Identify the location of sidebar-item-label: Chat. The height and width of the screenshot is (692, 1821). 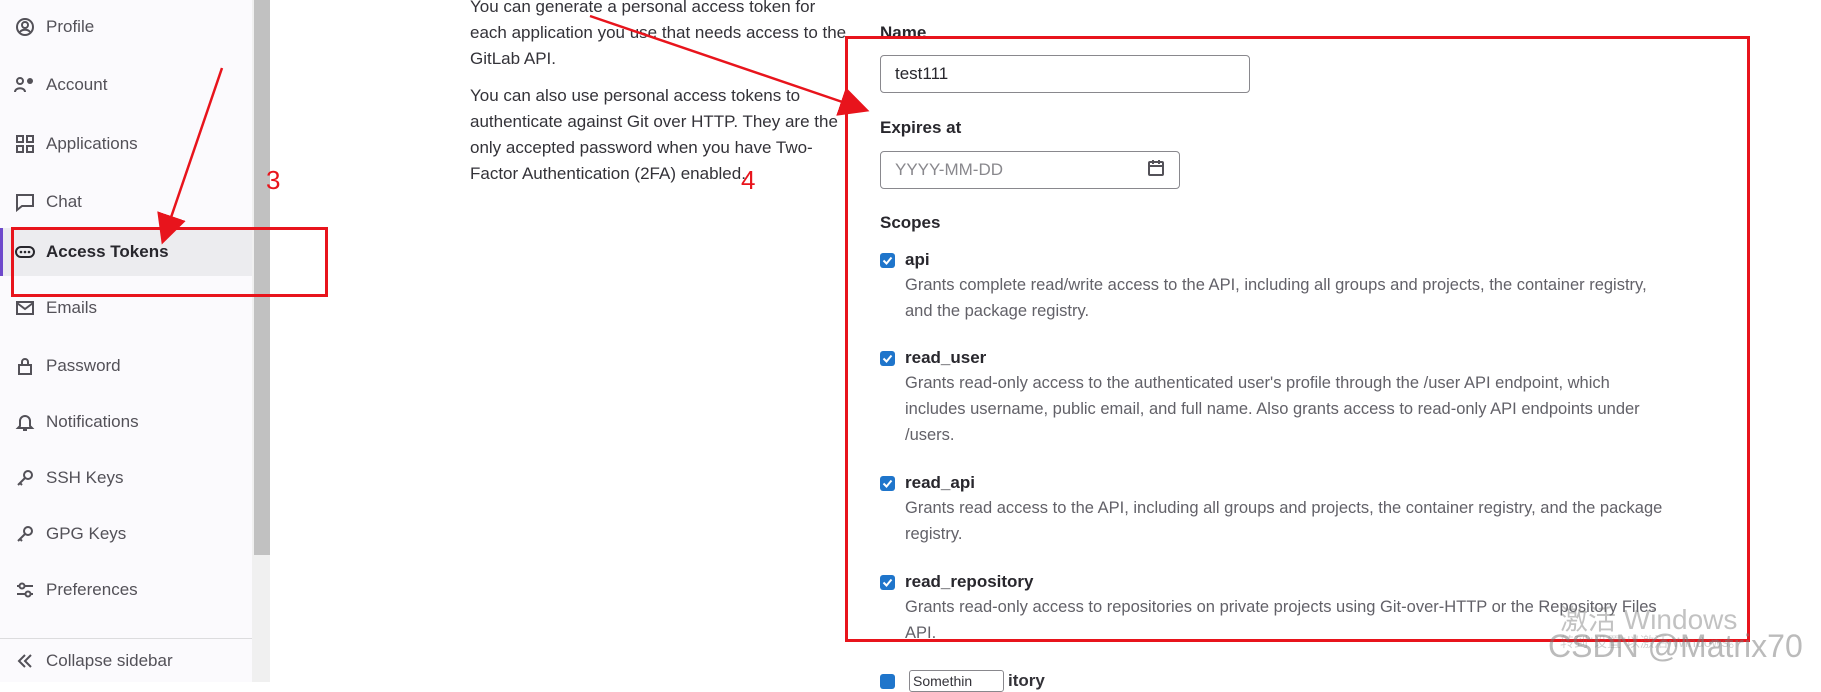
(64, 201).